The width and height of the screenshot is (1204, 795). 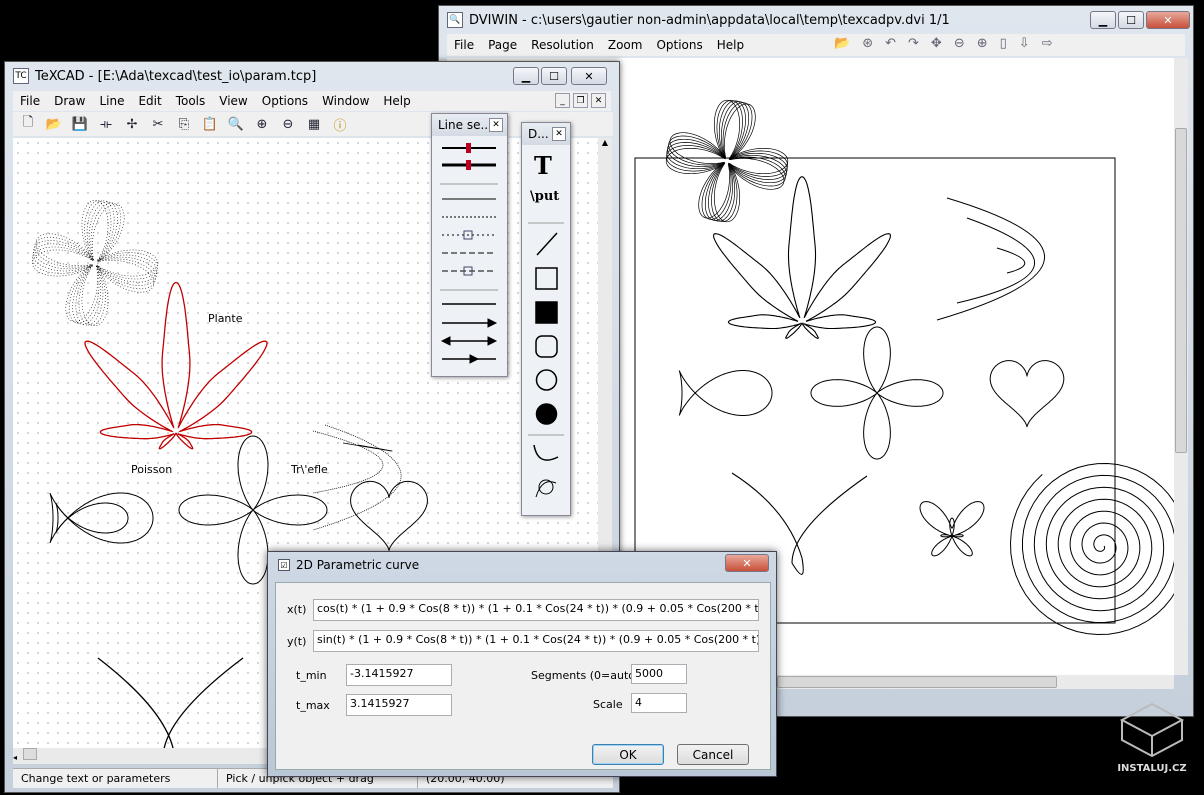 I want to click on close-button: ✕, so click(x=1168, y=20).